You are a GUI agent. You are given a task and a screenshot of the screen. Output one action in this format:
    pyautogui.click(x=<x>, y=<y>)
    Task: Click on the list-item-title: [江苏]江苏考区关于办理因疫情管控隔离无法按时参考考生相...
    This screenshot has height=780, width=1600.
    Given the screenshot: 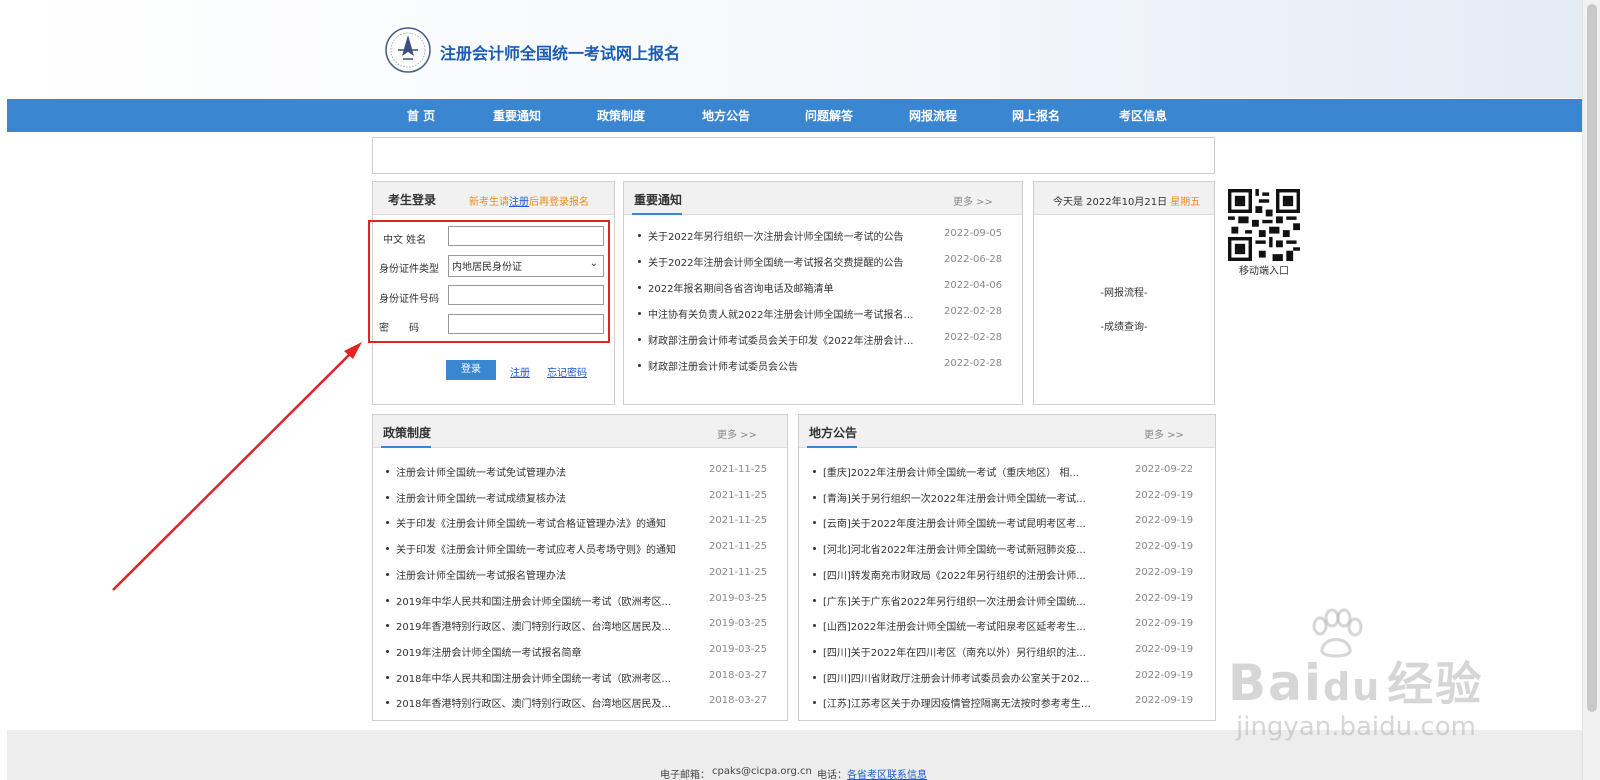 What is the action you would take?
    pyautogui.click(x=960, y=702)
    